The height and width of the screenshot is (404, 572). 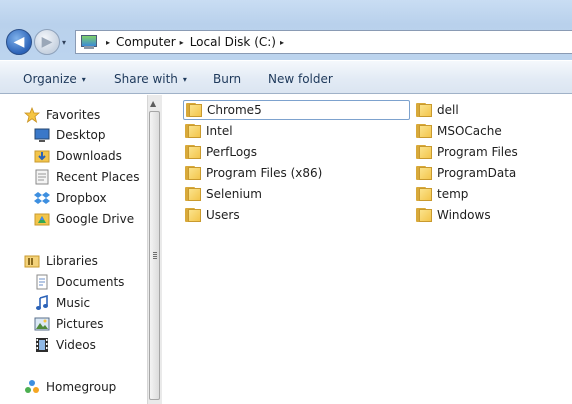 What do you see at coordinates (89, 156) in the screenshot?
I see `nav-item-label: Downloads` at bounding box center [89, 156].